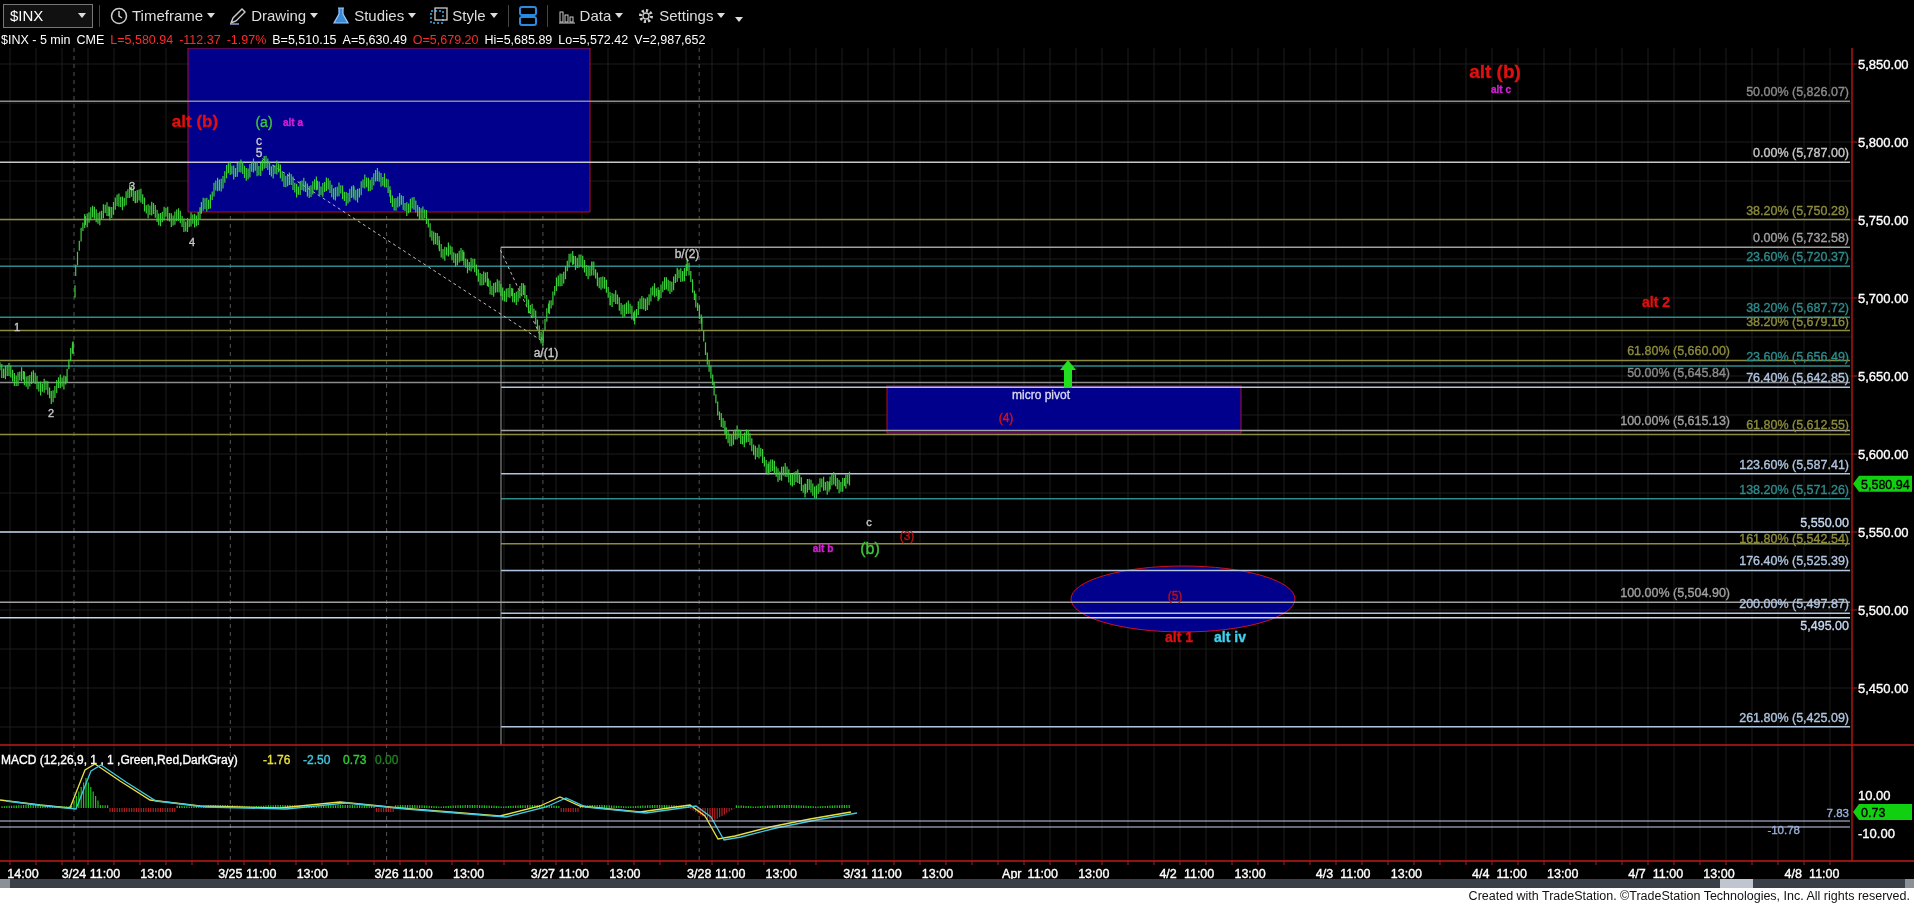 The image size is (1914, 904). Describe the element at coordinates (1797, 92) in the screenshot. I see `fib-level-label: 50.00% (5,826.07)` at that location.